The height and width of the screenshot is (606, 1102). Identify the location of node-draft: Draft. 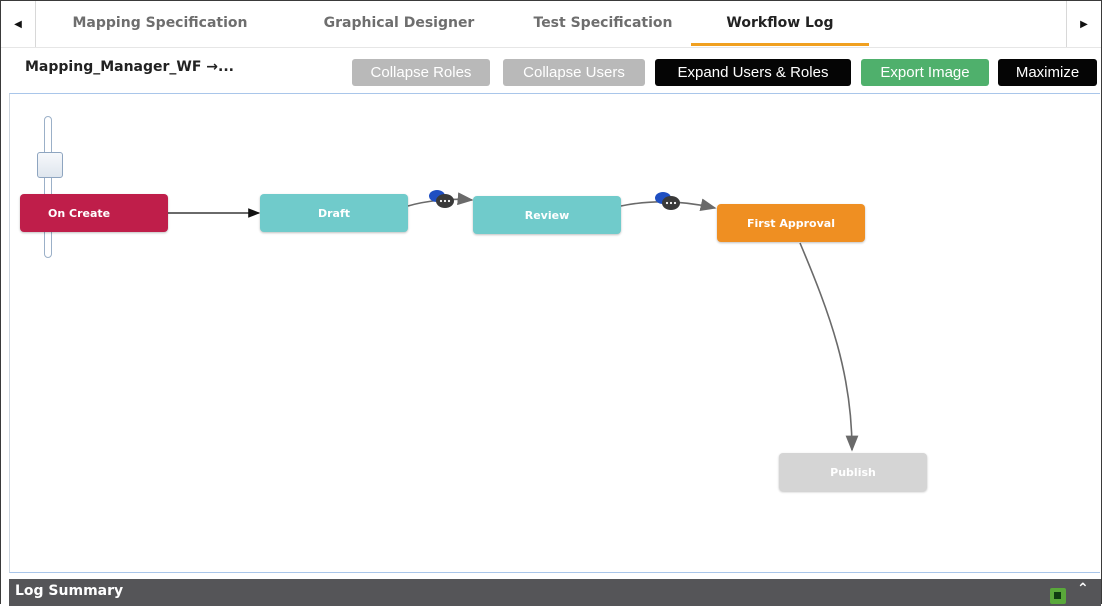
(334, 213).